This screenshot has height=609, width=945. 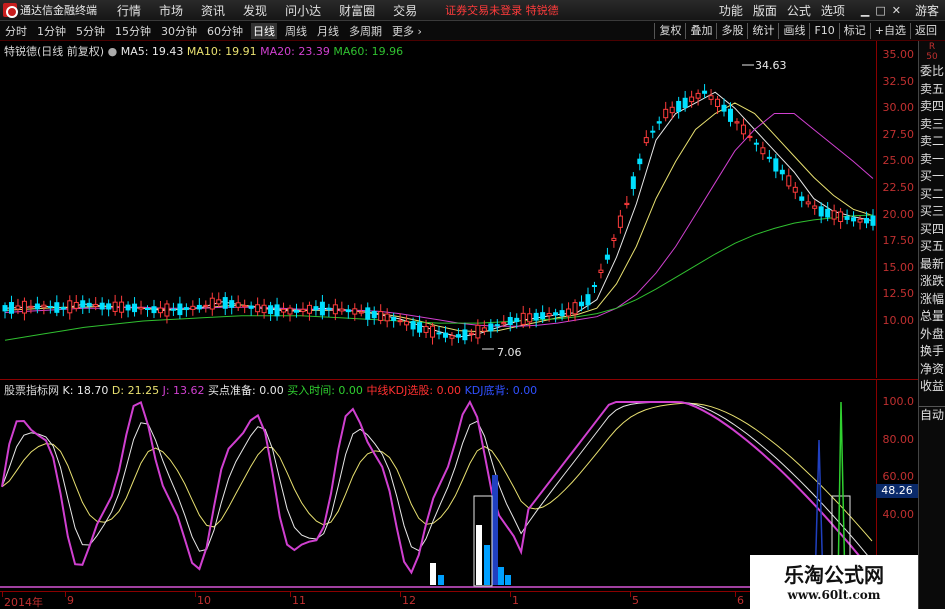 What do you see at coordinates (854, 31) in the screenshot?
I see `mark-button: 标记` at bounding box center [854, 31].